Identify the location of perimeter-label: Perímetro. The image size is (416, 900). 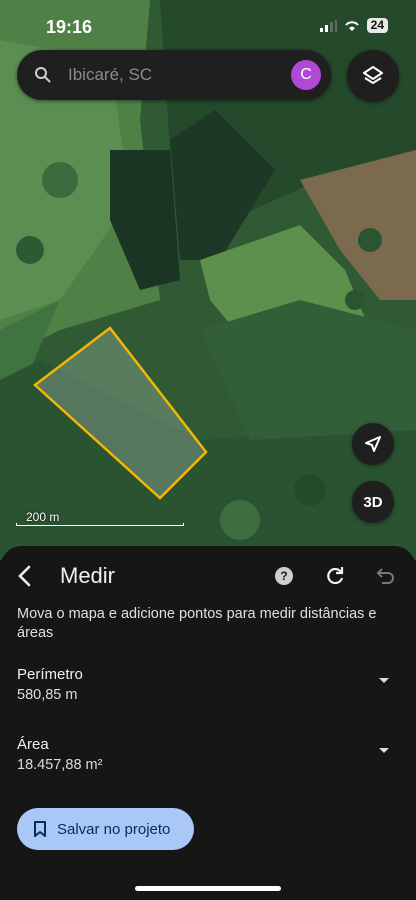
(50, 674).